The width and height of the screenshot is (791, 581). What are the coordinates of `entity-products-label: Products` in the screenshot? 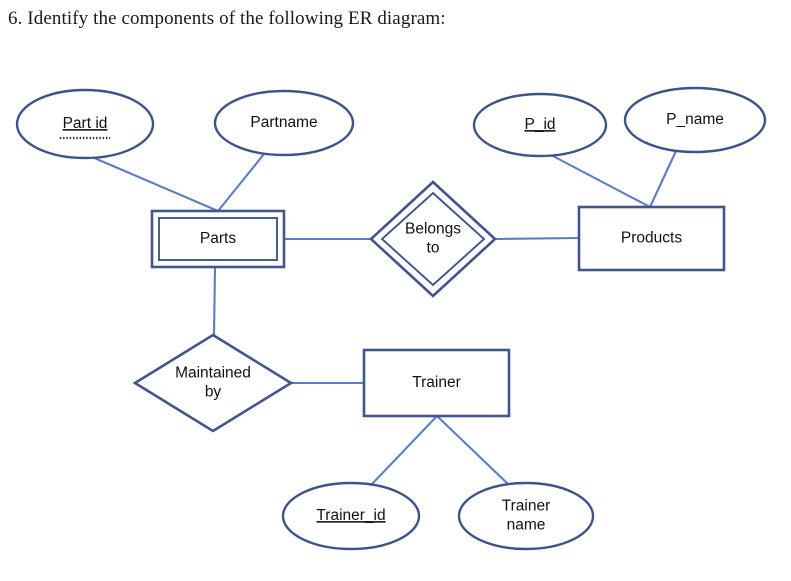 It's located at (651, 238).